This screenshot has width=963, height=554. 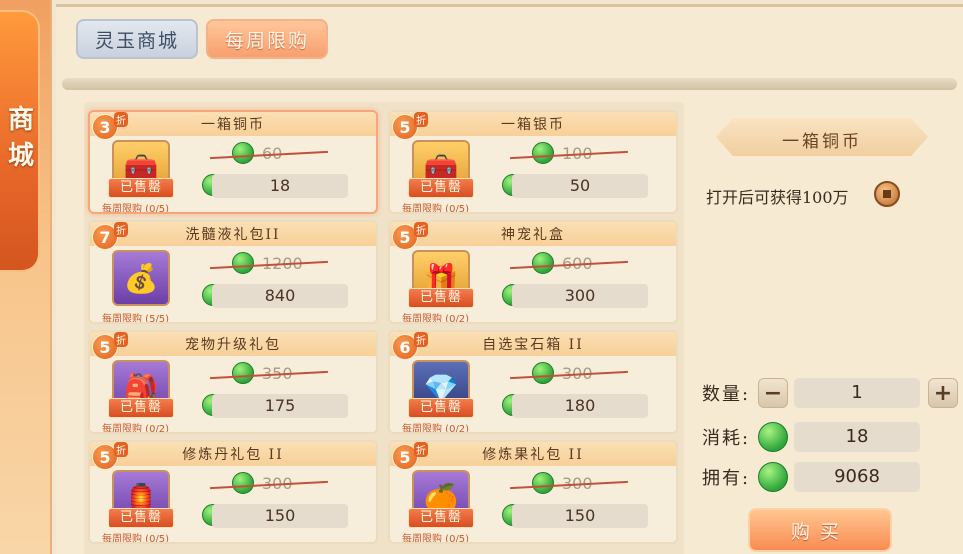 I want to click on shop-item-card: 一箱银币 5 折 🧰 已售罄 每周限购 (0/5) 100 50, so click(x=533, y=162).